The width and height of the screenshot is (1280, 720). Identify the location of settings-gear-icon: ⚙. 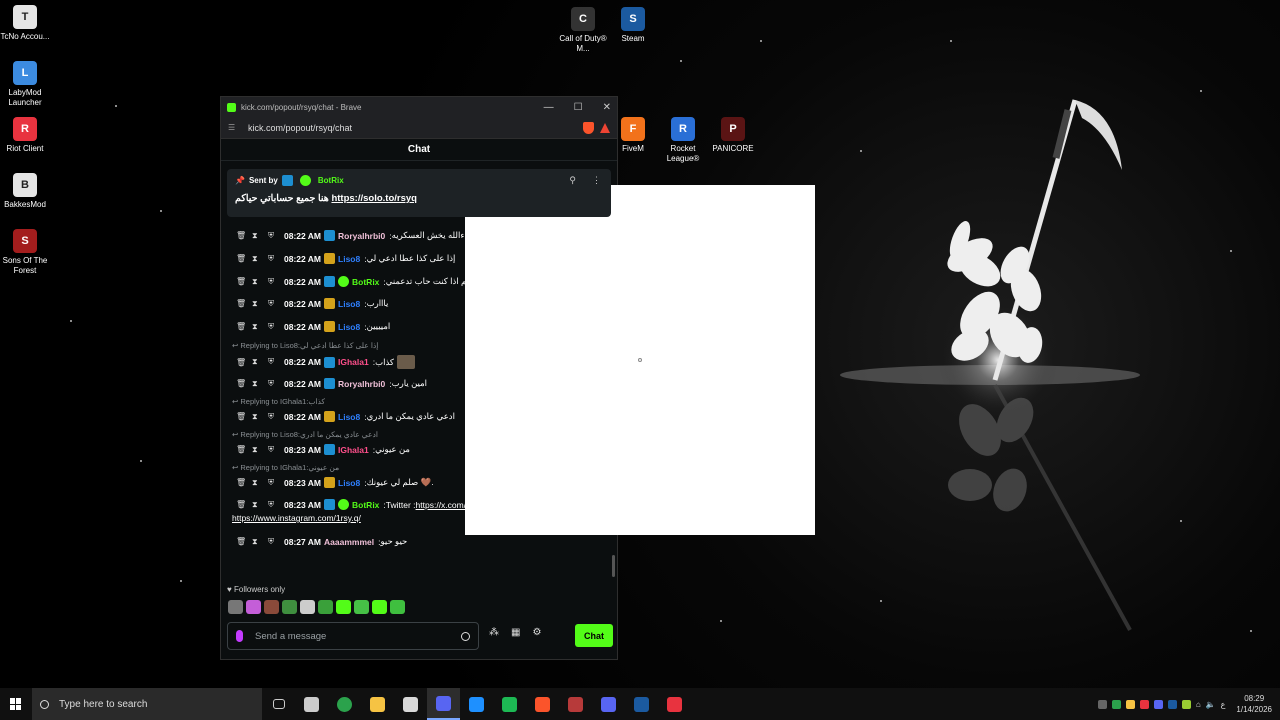
(536, 632).